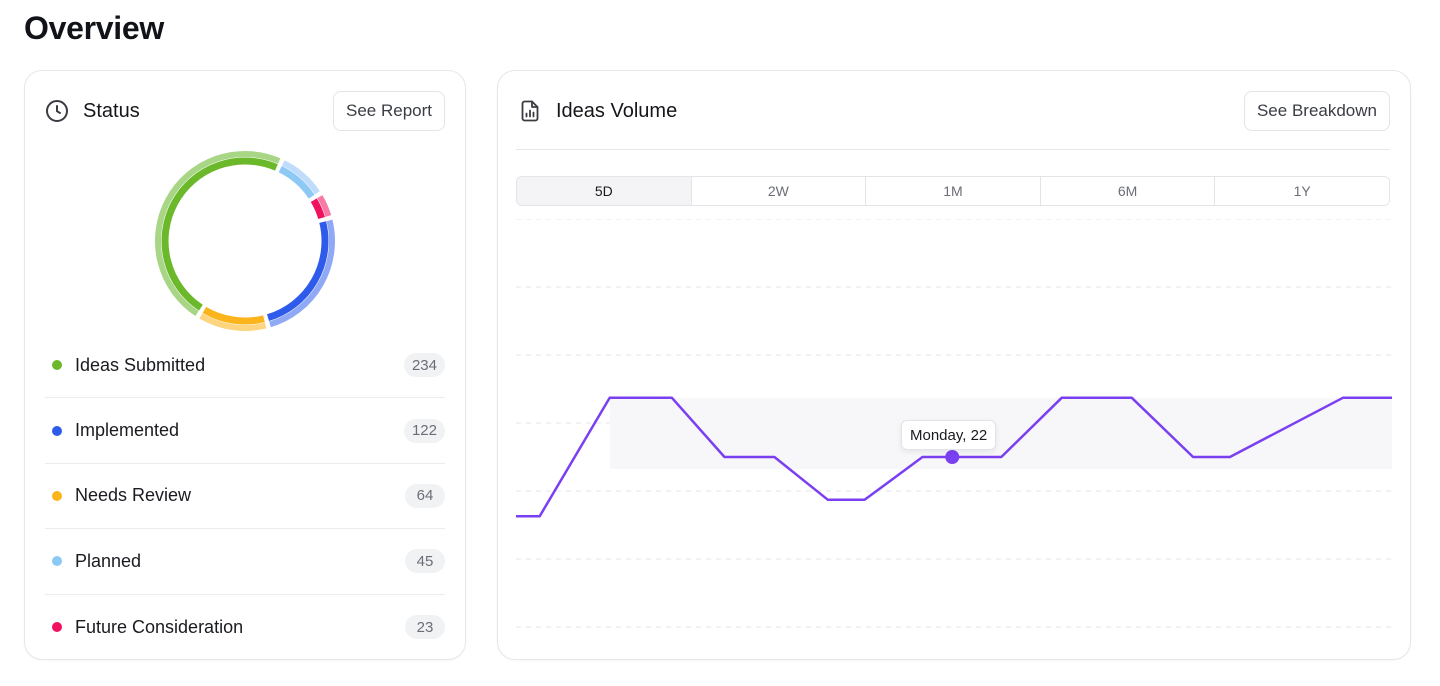 This screenshot has width=1440, height=686. I want to click on tab-1m: 1M, so click(953, 191).